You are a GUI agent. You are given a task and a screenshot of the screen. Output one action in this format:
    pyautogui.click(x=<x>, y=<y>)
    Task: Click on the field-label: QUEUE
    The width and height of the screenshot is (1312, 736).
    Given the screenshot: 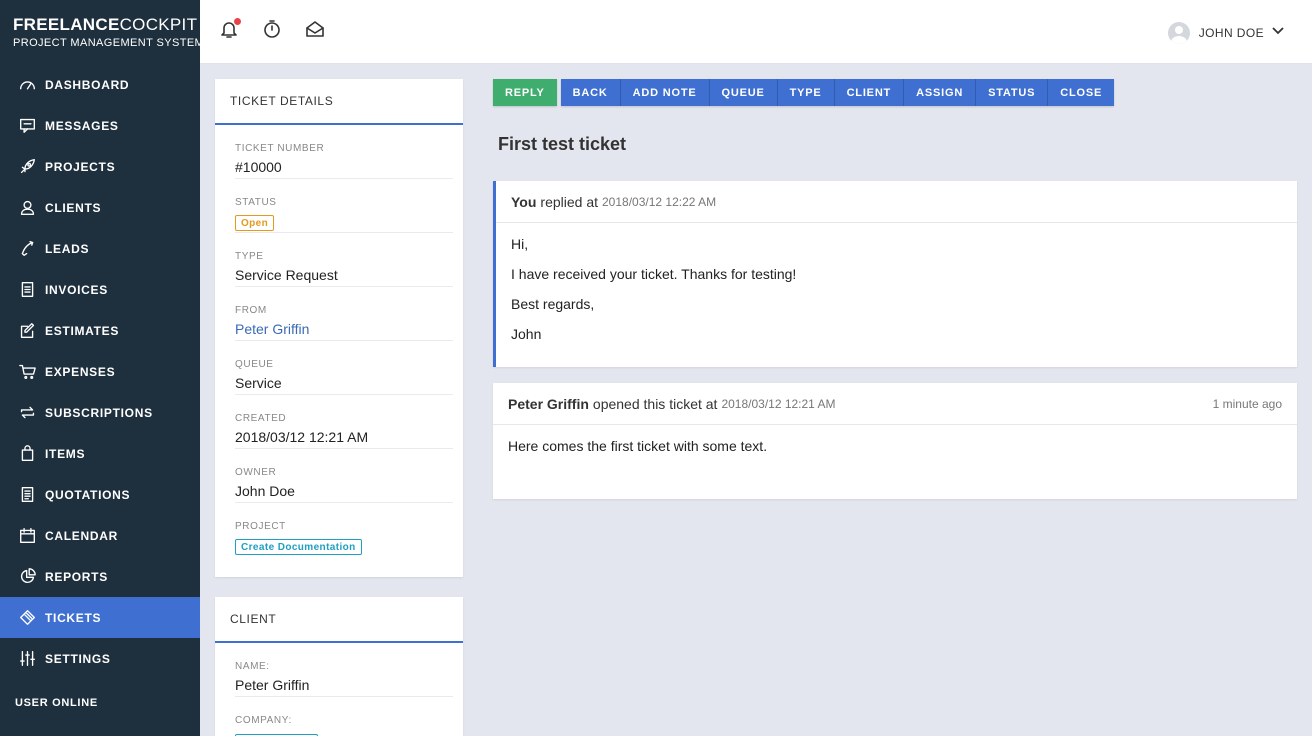 What is the action you would take?
    pyautogui.click(x=254, y=364)
    